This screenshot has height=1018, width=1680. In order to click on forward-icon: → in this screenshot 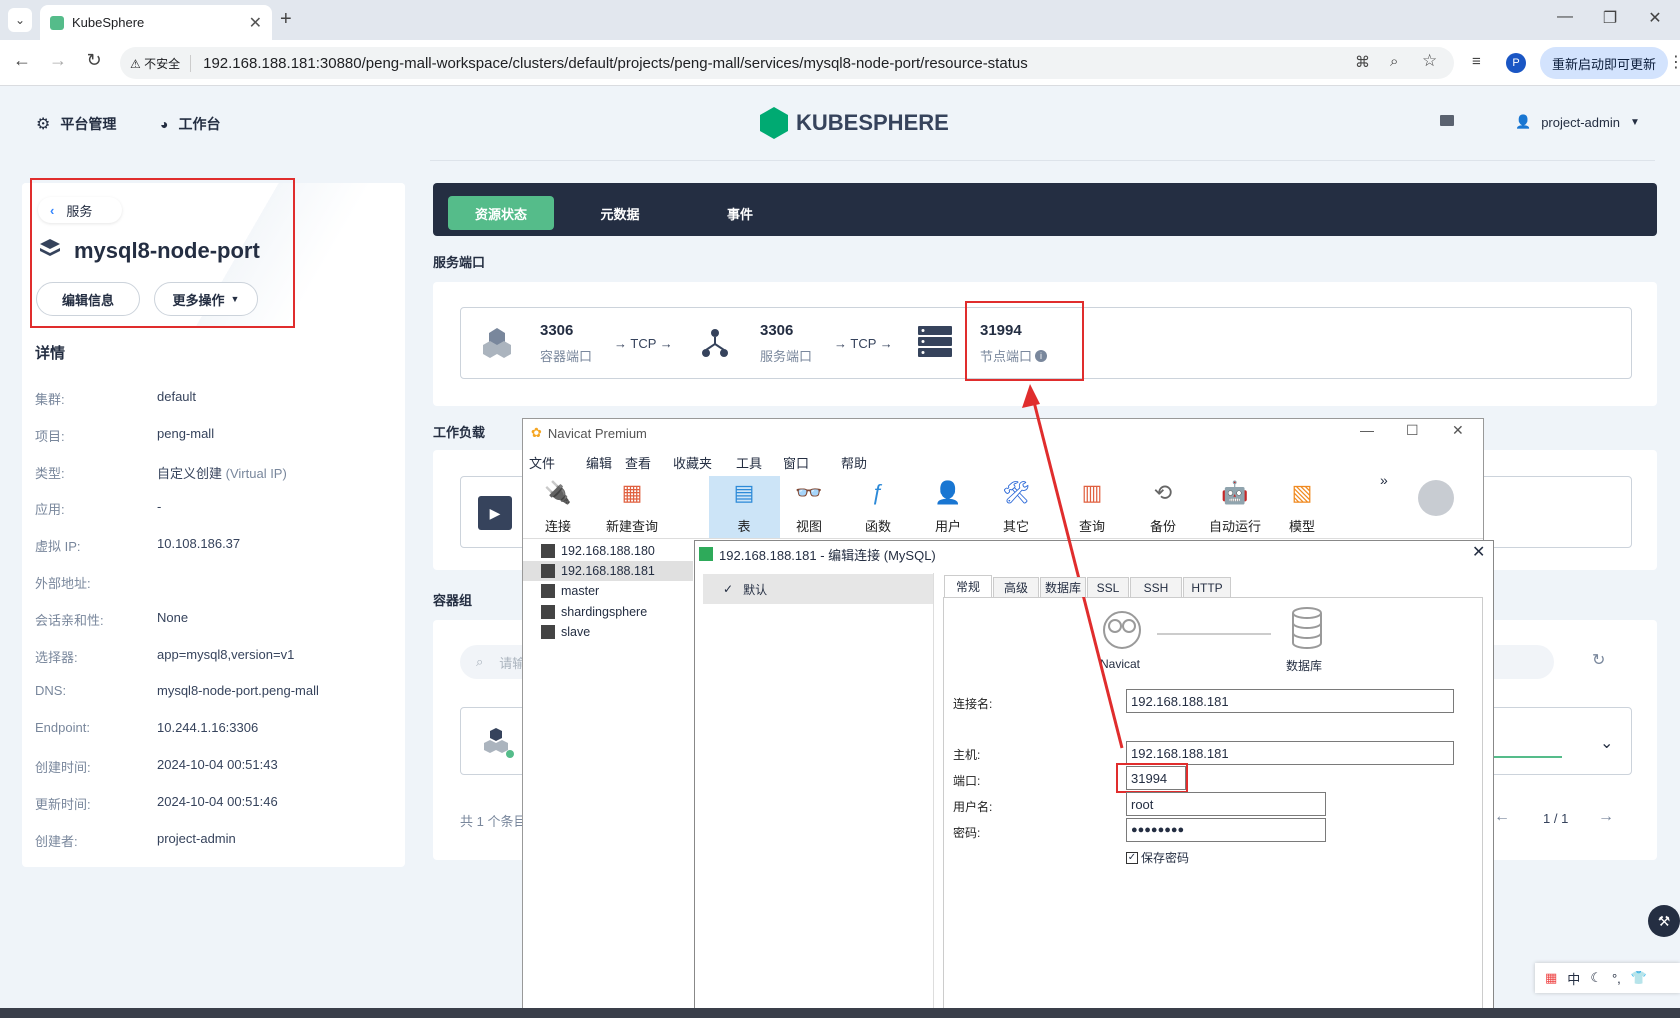, I will do `click(58, 60)`.